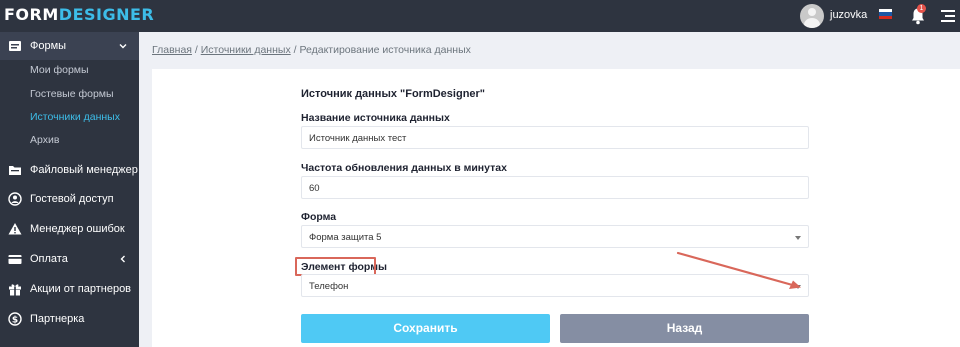  What do you see at coordinates (172, 50) in the screenshot?
I see `breadcrumb-home-link: Главная` at bounding box center [172, 50].